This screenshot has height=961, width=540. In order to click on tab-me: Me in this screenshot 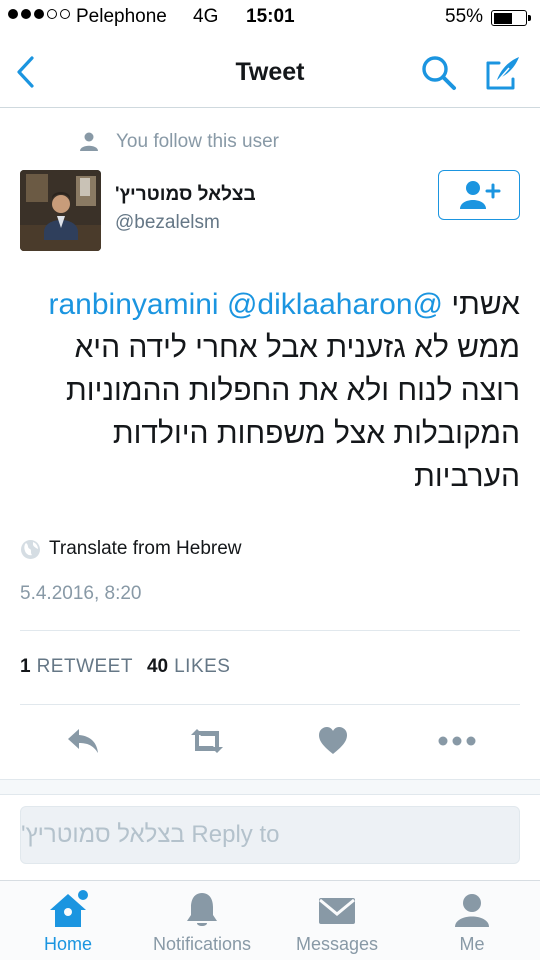, I will do `click(472, 921)`.